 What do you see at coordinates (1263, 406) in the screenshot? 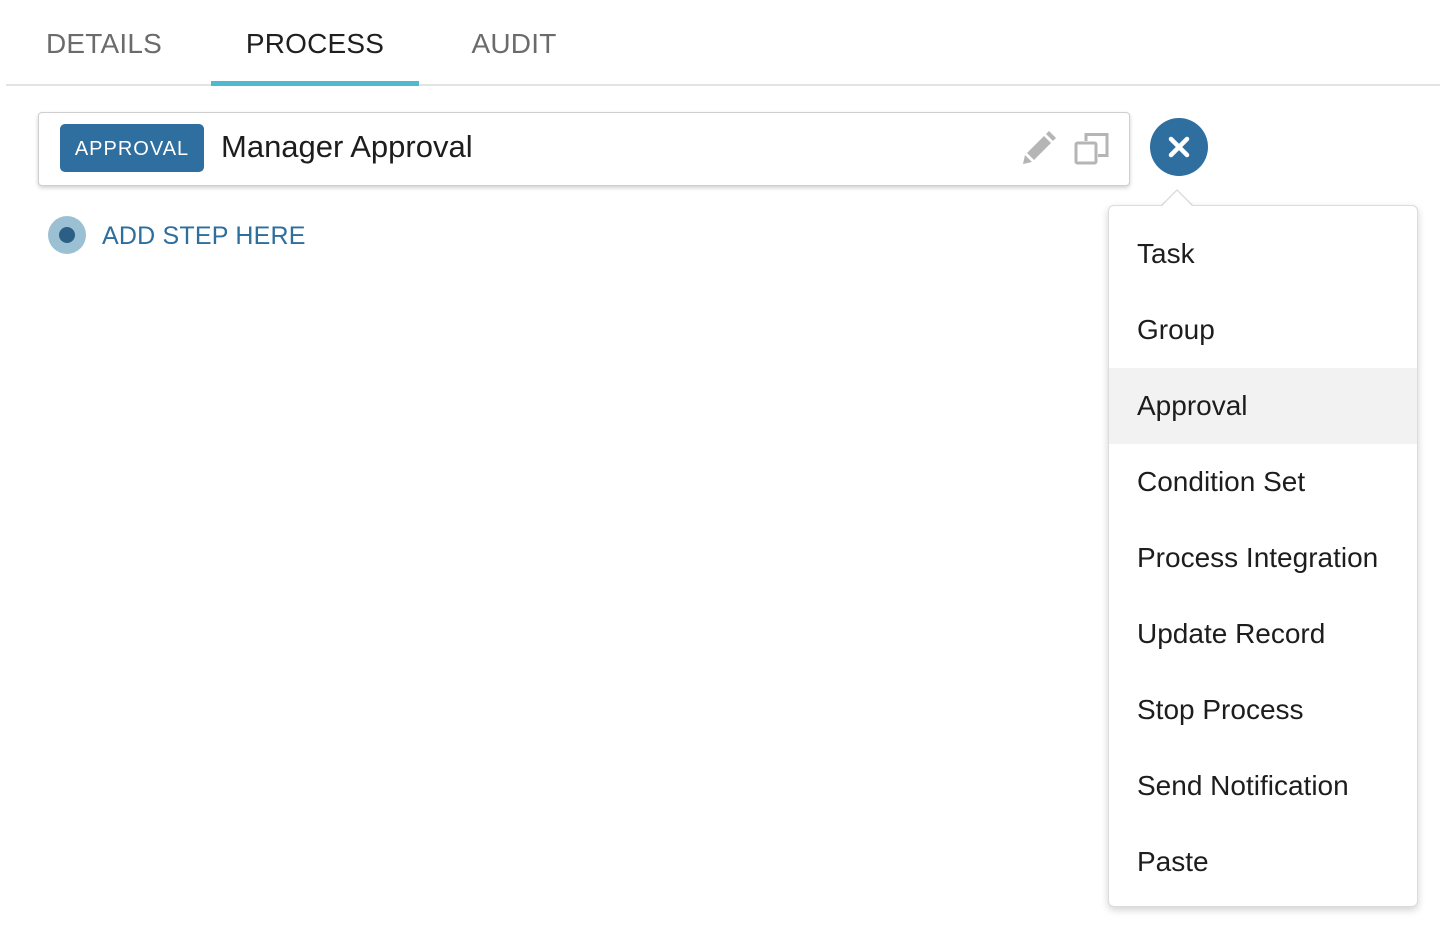
I see `menu-item-approval: Approval` at bounding box center [1263, 406].